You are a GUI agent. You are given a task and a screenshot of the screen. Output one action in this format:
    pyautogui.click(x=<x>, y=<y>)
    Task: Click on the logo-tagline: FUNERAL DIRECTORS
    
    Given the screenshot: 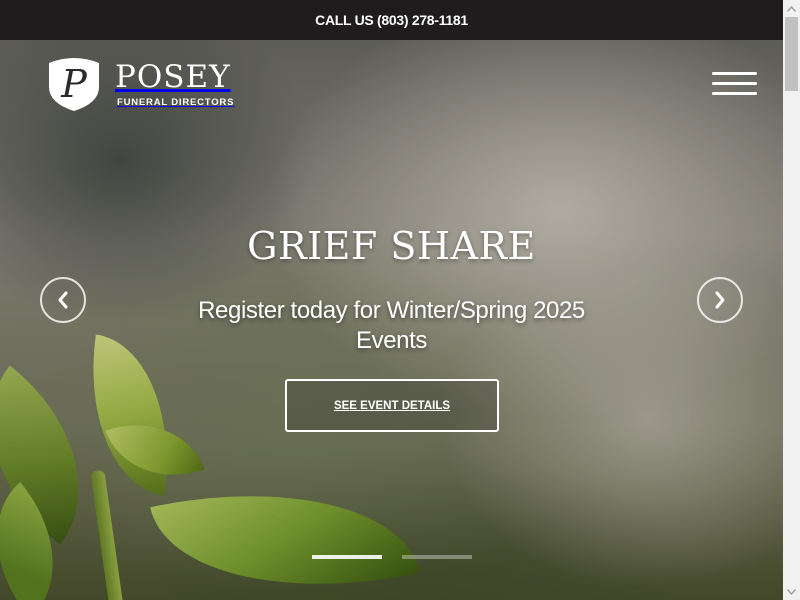 What is the action you would take?
    pyautogui.click(x=176, y=102)
    